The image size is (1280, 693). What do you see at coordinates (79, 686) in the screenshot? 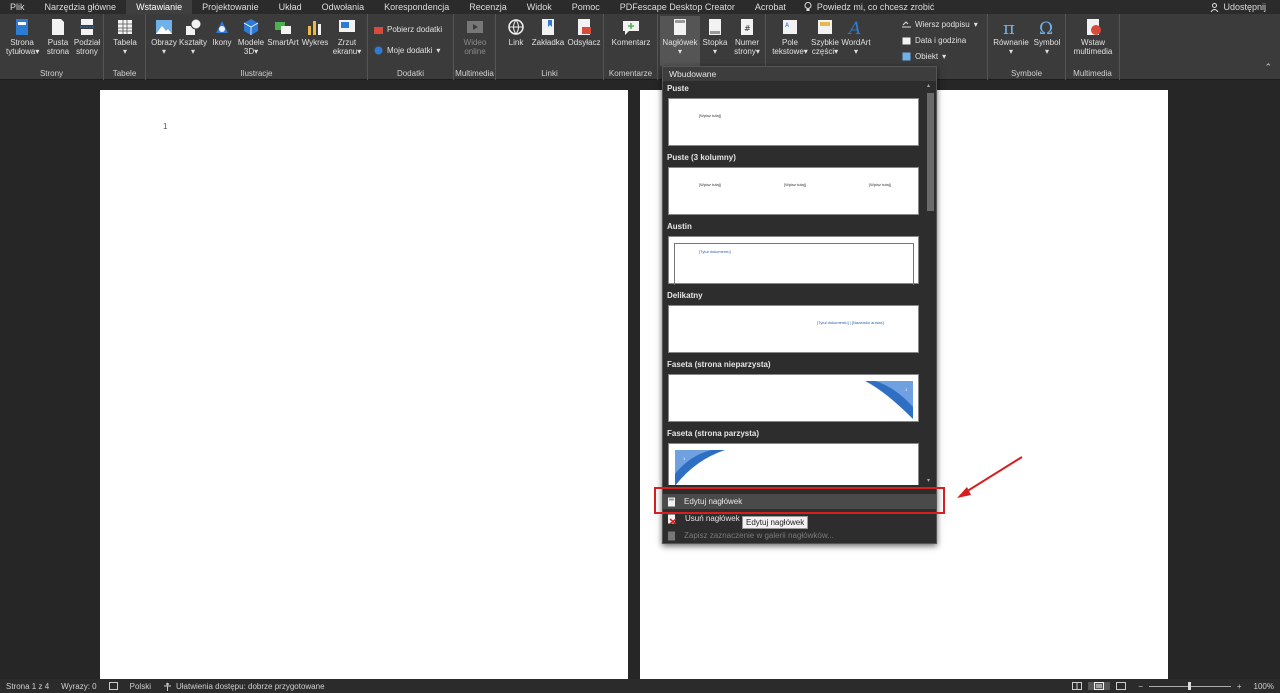
I see `word-count: Wyrazy: 0` at bounding box center [79, 686].